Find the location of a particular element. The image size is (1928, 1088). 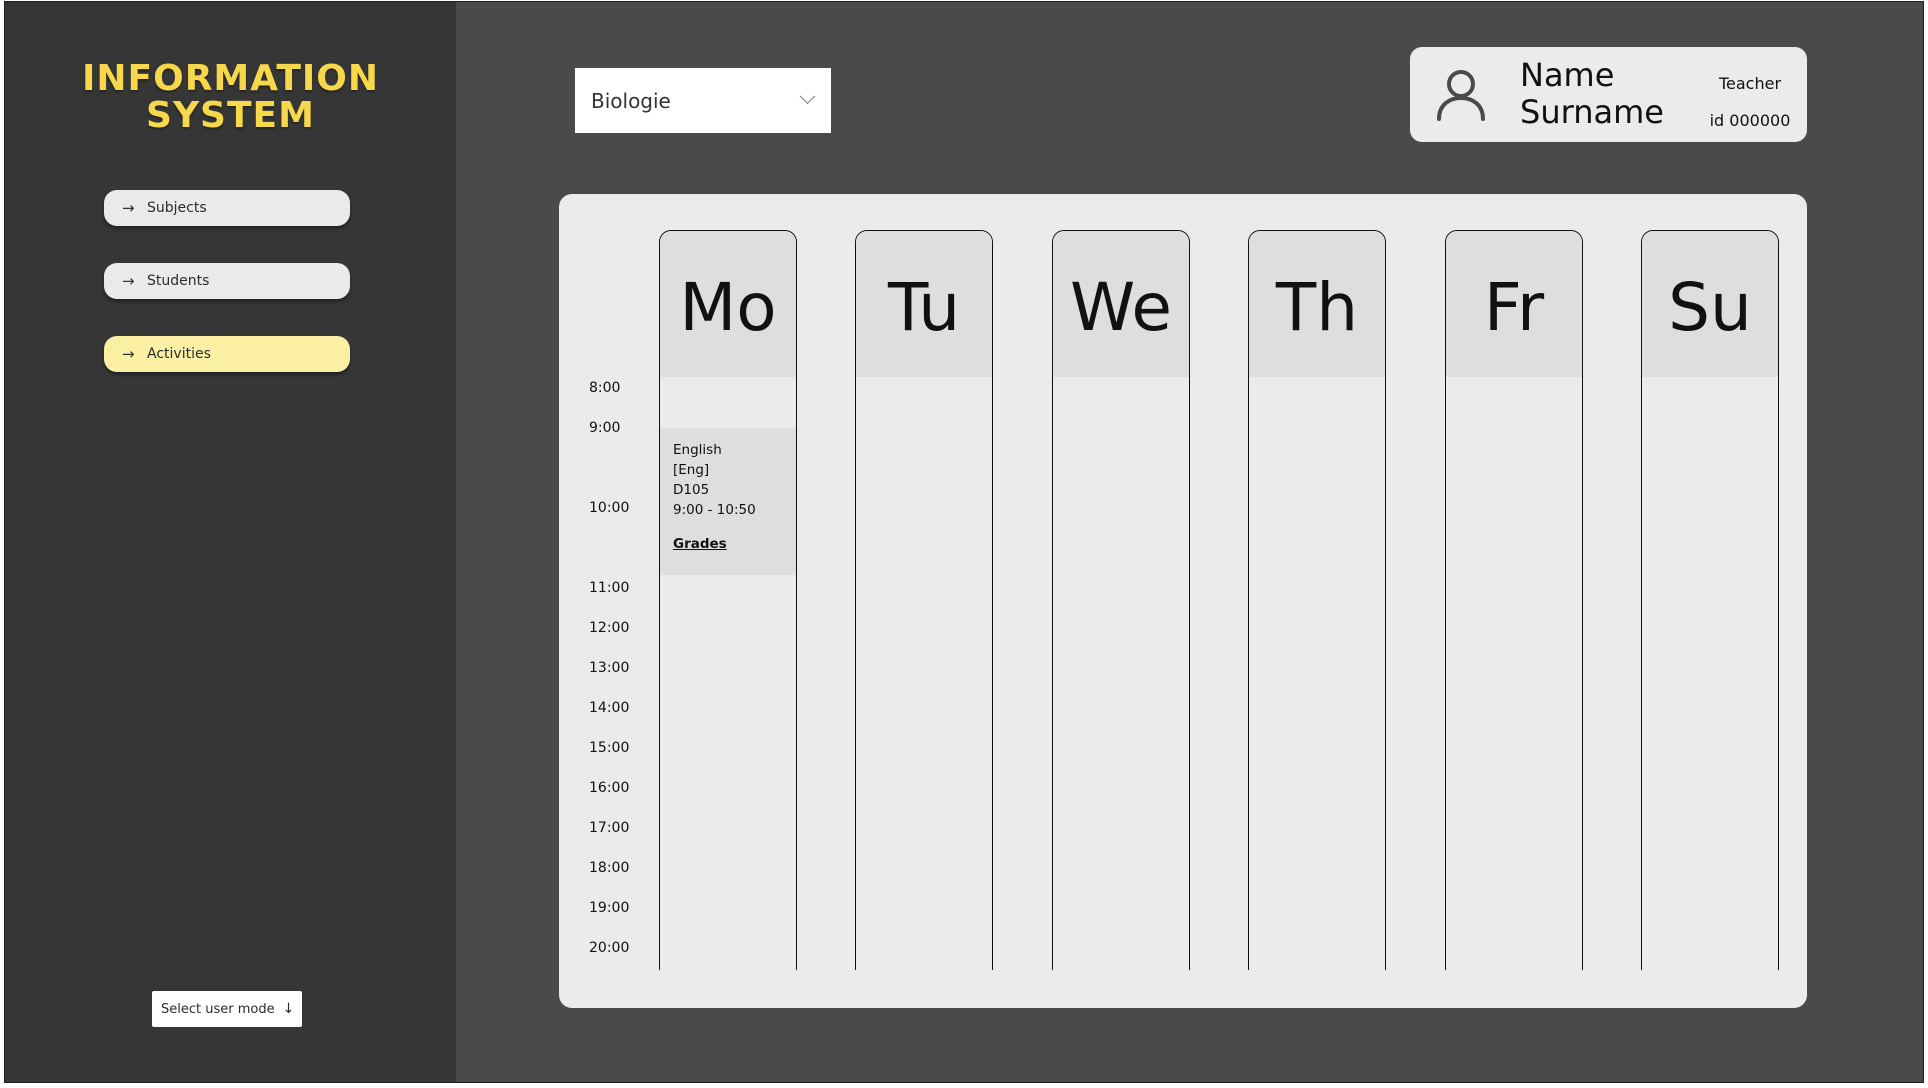

time-label: 10:00 is located at coordinates (609, 508).